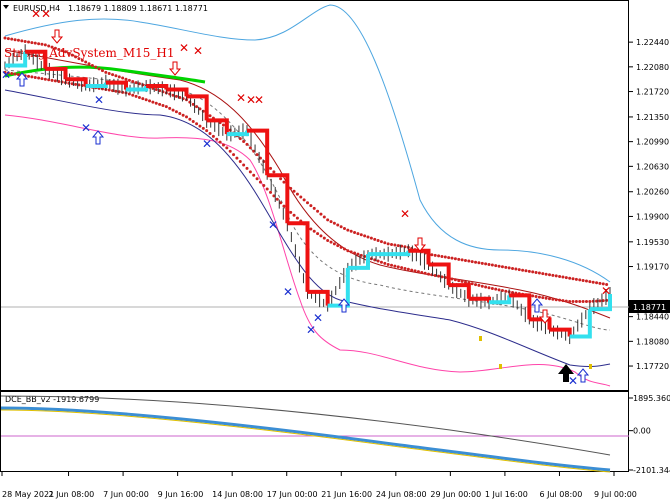 This screenshot has height=502, width=670. I want to click on price-tick-label: 1.19530, so click(652, 242).